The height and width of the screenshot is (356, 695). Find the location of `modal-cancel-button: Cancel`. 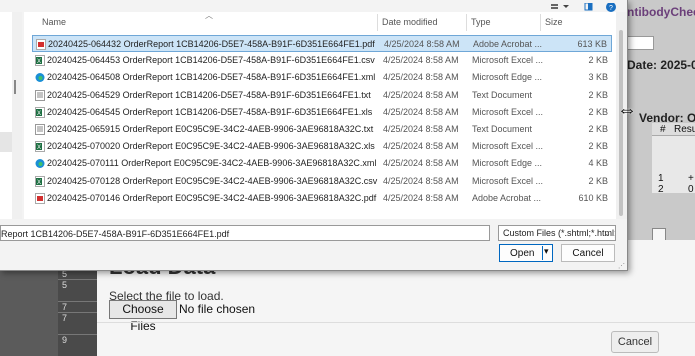

modal-cancel-button: Cancel is located at coordinates (635, 342).